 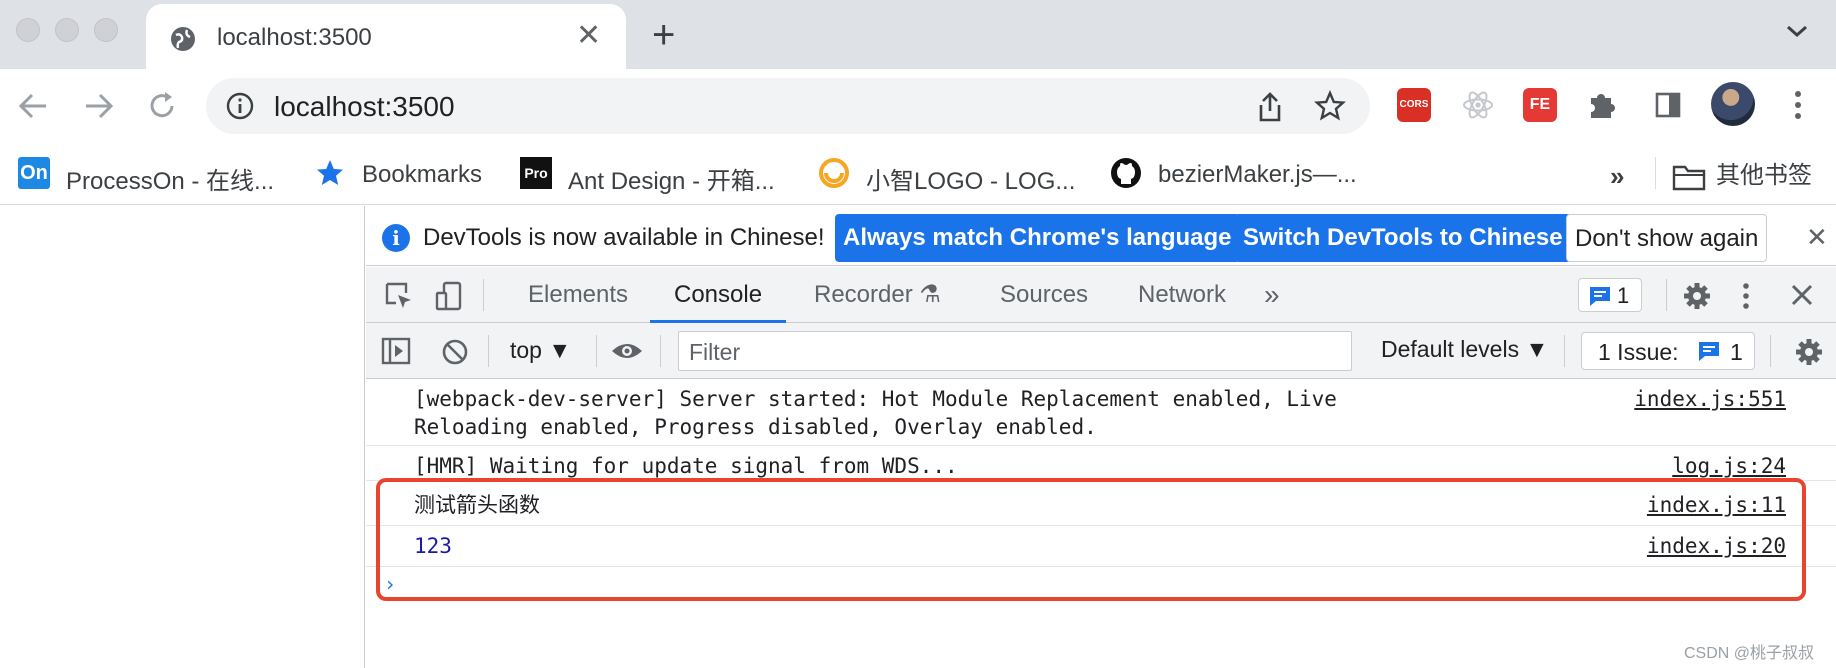 What do you see at coordinates (162, 106) in the screenshot?
I see `reload-icon` at bounding box center [162, 106].